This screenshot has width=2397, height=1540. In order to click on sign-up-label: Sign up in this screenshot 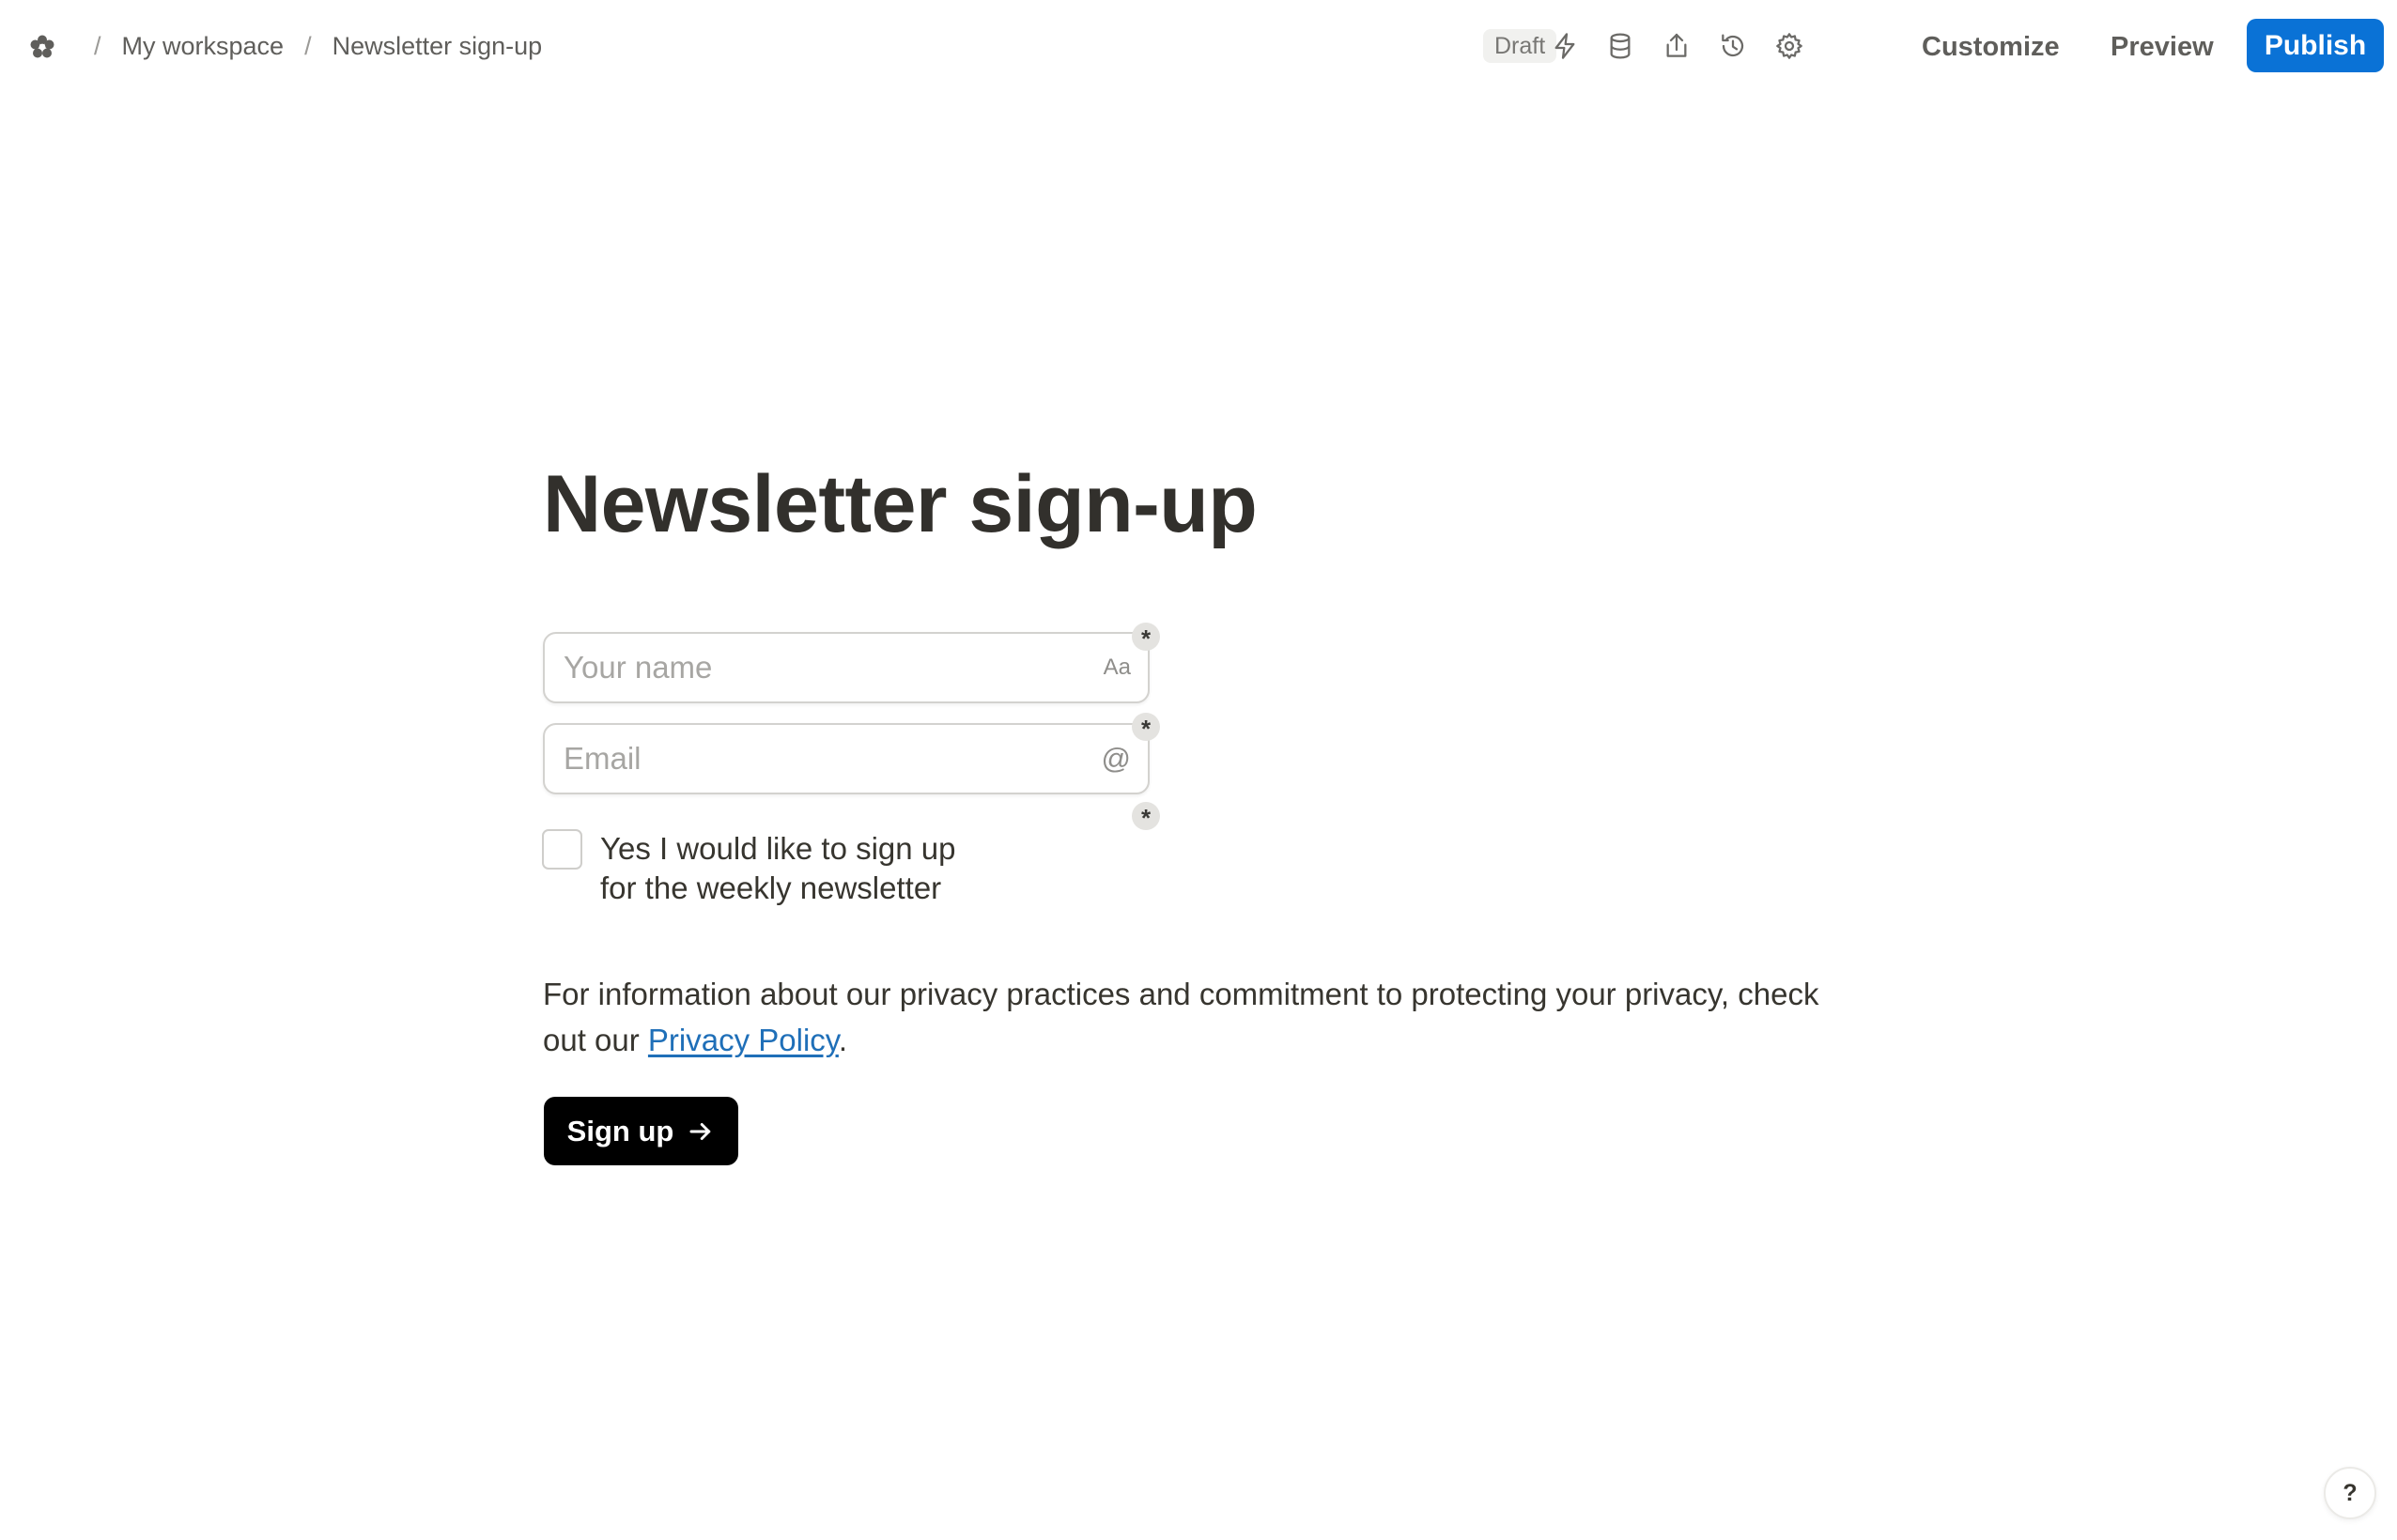, I will do `click(620, 1130)`.